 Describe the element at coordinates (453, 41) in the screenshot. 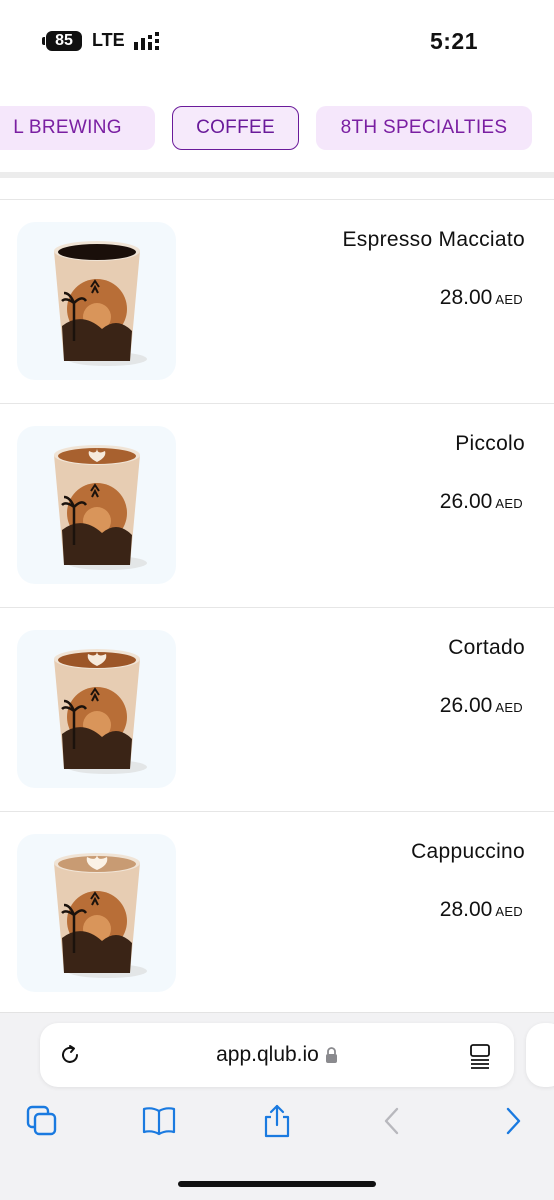

I see `clock: 5:21` at that location.